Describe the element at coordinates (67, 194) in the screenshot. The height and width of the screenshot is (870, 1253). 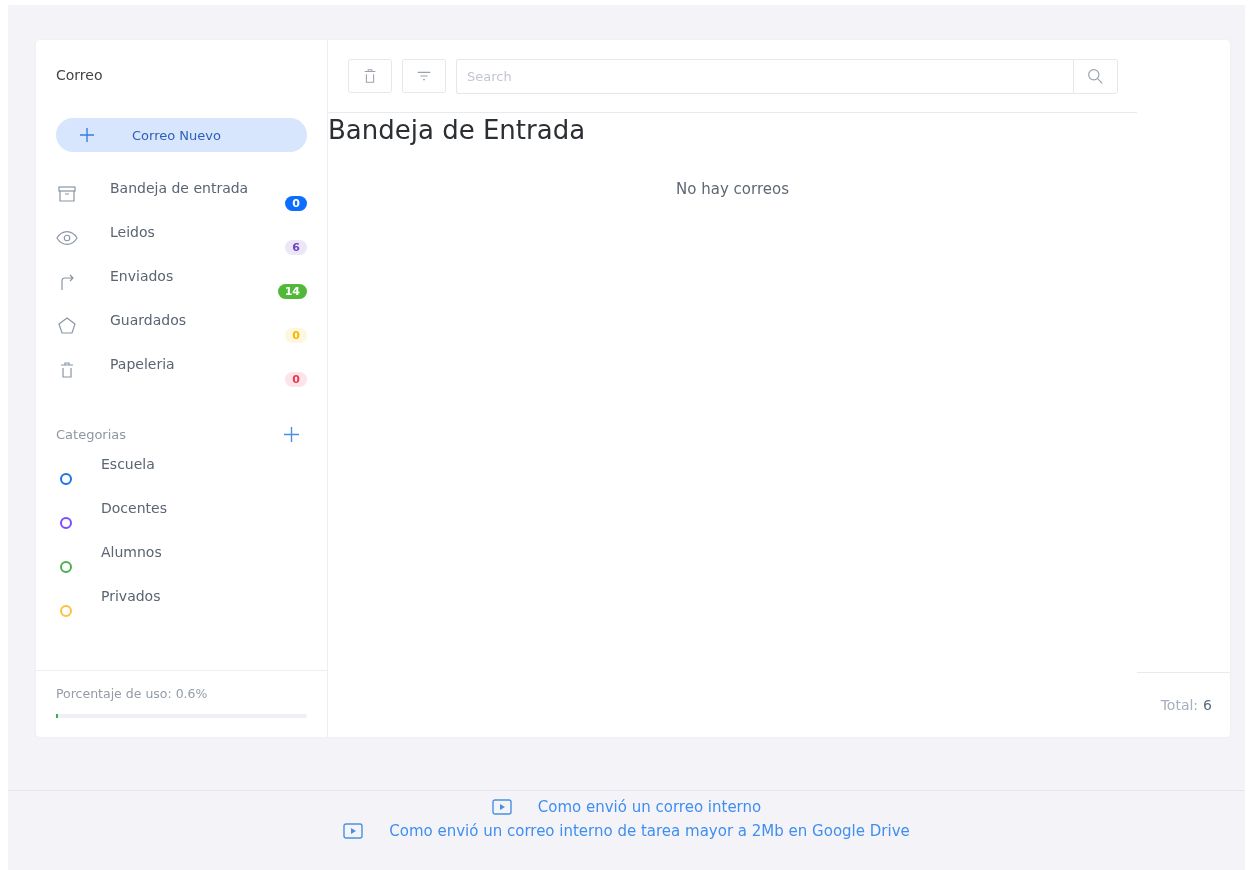
I see `archive-icon` at that location.